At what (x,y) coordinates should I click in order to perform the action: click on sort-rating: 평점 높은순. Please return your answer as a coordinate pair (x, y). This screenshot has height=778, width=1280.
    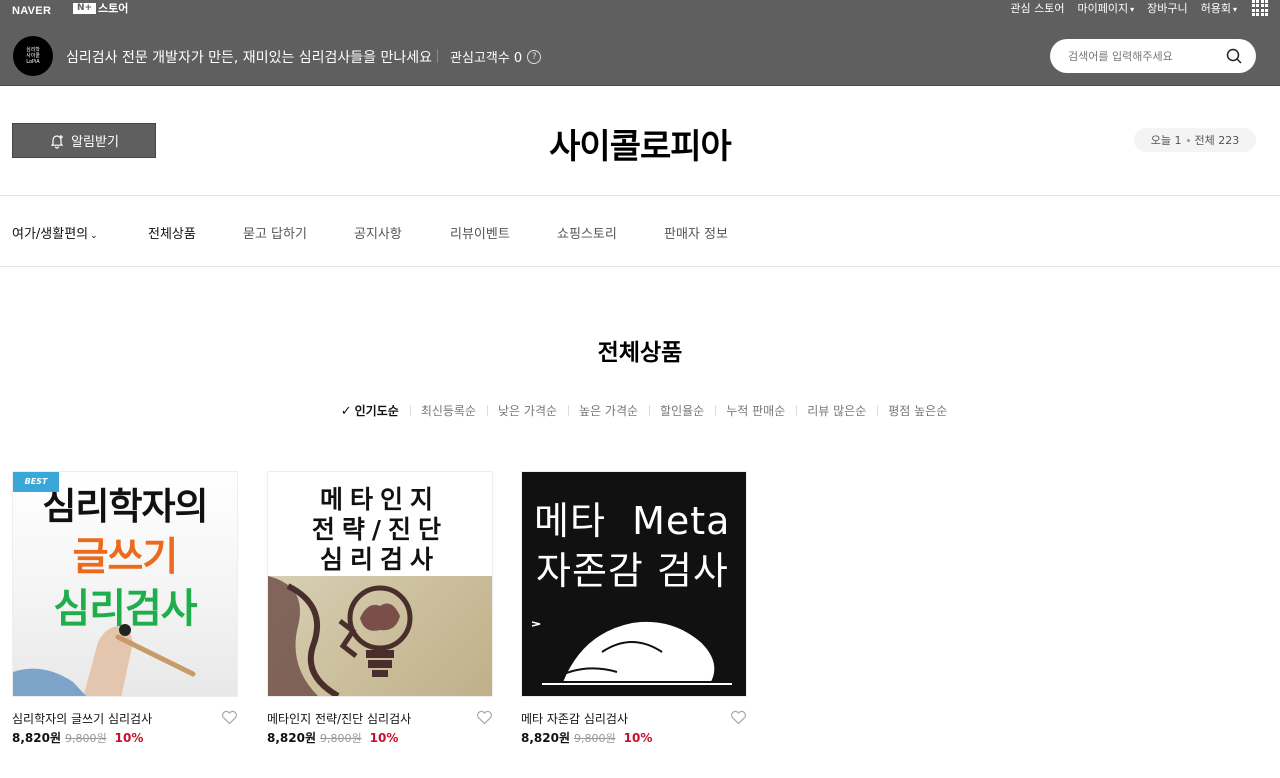
    Looking at the image, I should click on (917, 410).